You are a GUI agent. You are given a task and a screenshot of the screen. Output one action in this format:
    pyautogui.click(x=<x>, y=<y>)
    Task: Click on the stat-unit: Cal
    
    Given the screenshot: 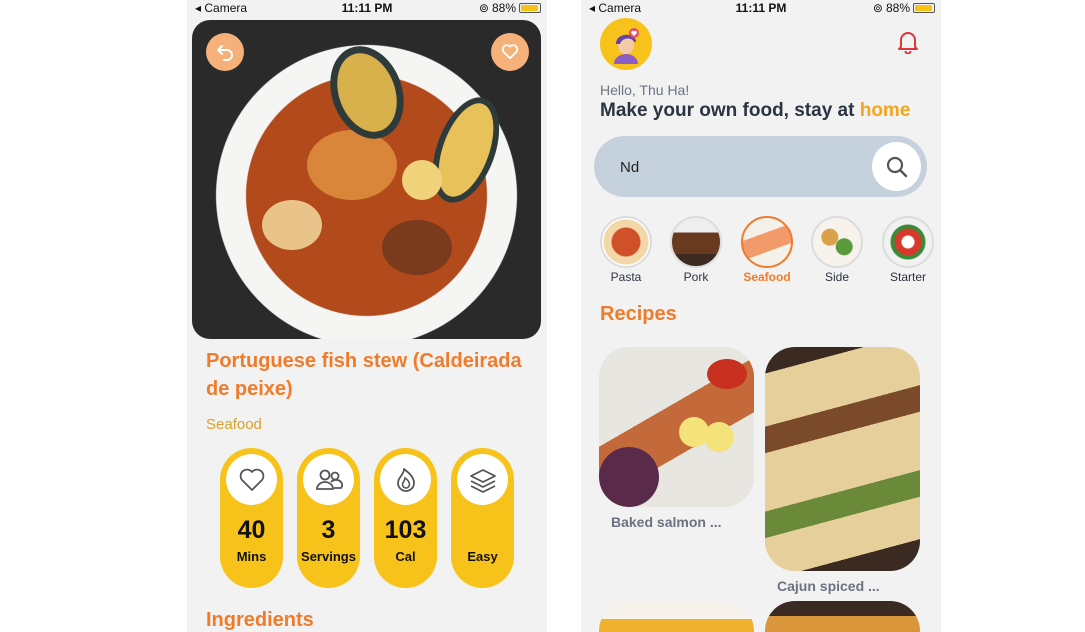 What is the action you would take?
    pyautogui.click(x=405, y=556)
    